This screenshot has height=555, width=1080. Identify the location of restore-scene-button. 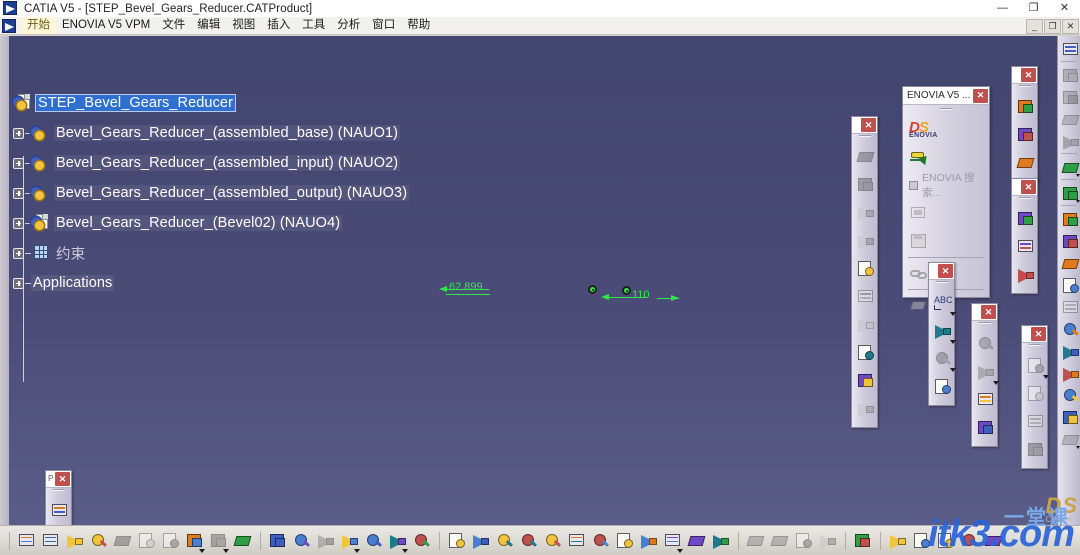
(828, 541).